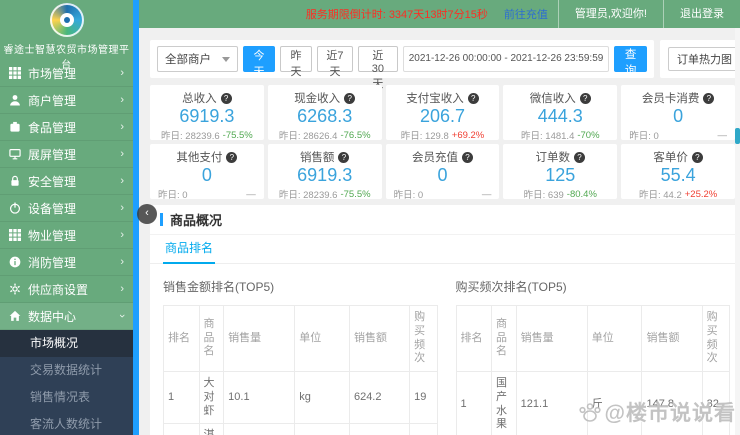 The height and width of the screenshot is (435, 740). I want to click on stat-card-sales-amount: 销售额? 6919.3 昨日: 28239.6 -75.5%, so click(324, 172).